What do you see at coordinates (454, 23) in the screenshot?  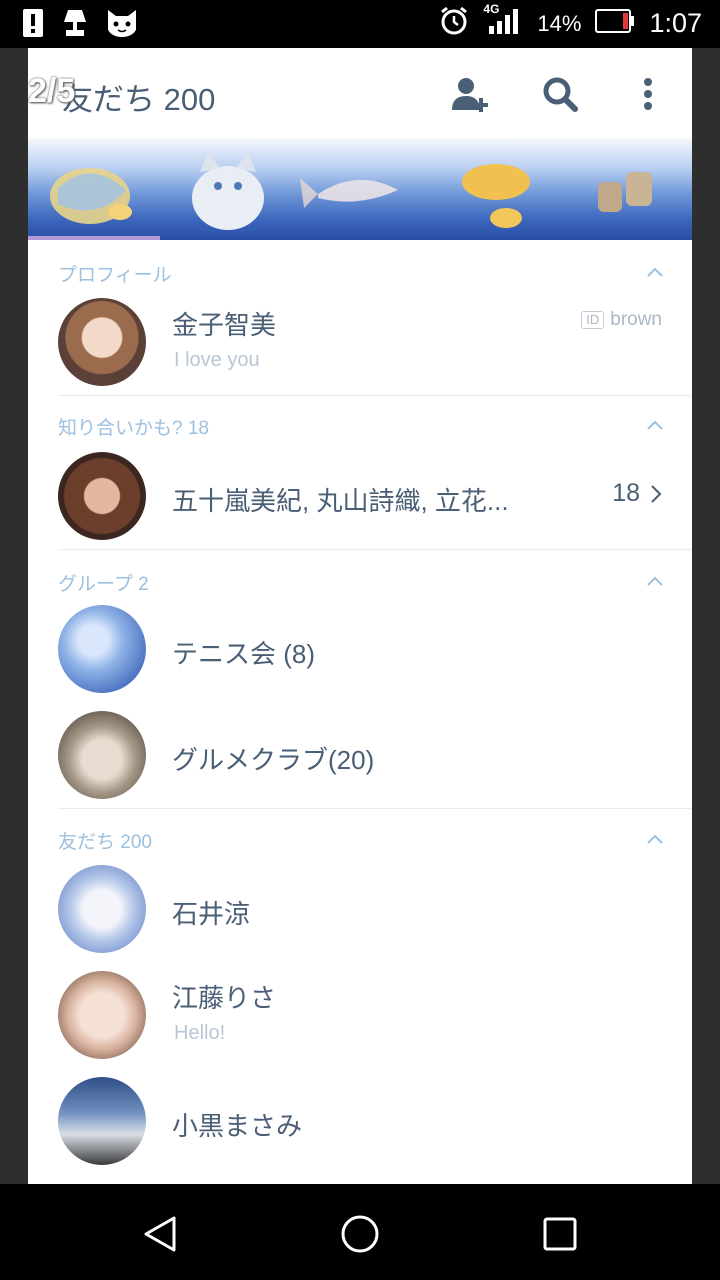 I see `alarm-icon` at bounding box center [454, 23].